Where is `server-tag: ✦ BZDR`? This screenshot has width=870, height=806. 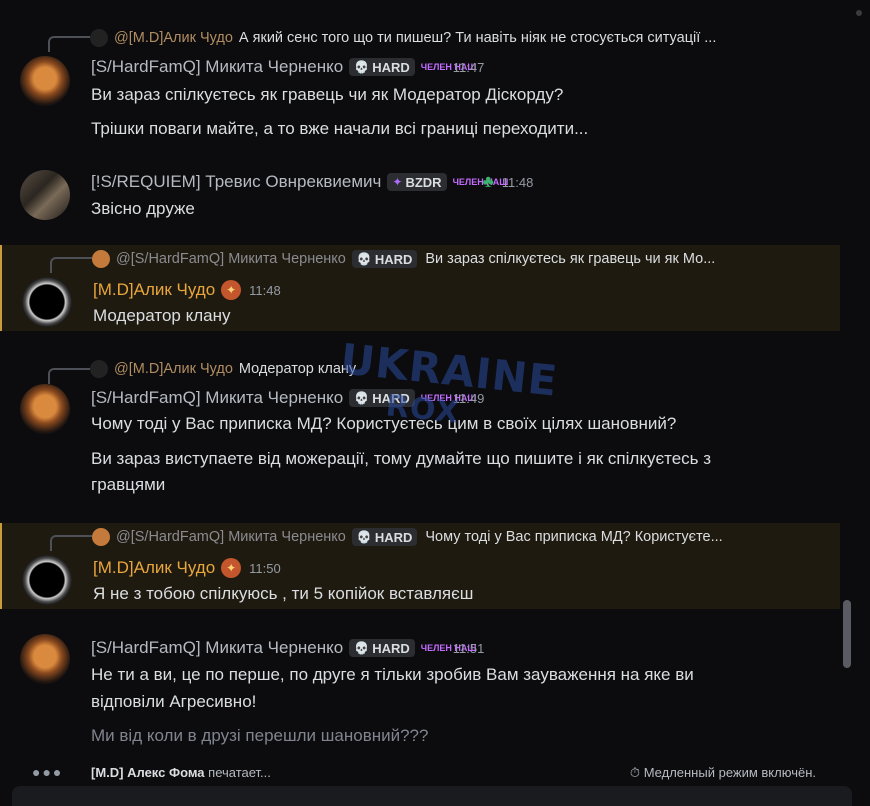 server-tag: ✦ BZDR is located at coordinates (417, 182).